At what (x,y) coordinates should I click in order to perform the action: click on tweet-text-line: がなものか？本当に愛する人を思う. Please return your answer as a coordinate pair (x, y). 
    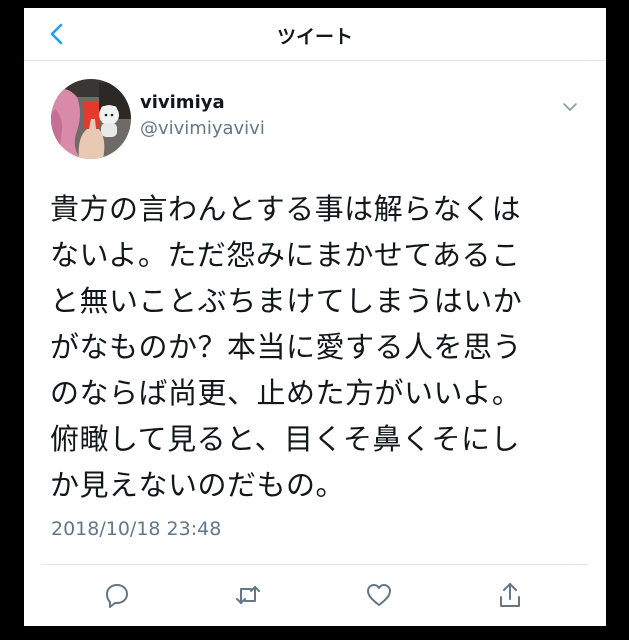
    Looking at the image, I should click on (286, 347).